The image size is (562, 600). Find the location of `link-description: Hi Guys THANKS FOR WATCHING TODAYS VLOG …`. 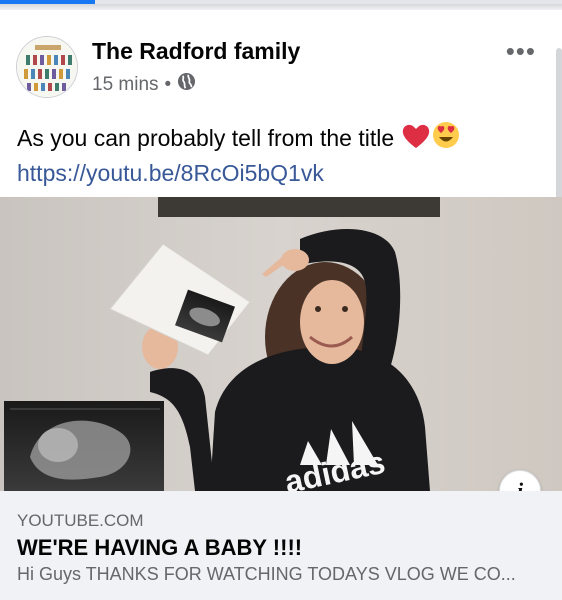

link-description: Hi Guys THANKS FOR WATCHING TODAYS VLOG … is located at coordinates (266, 574).